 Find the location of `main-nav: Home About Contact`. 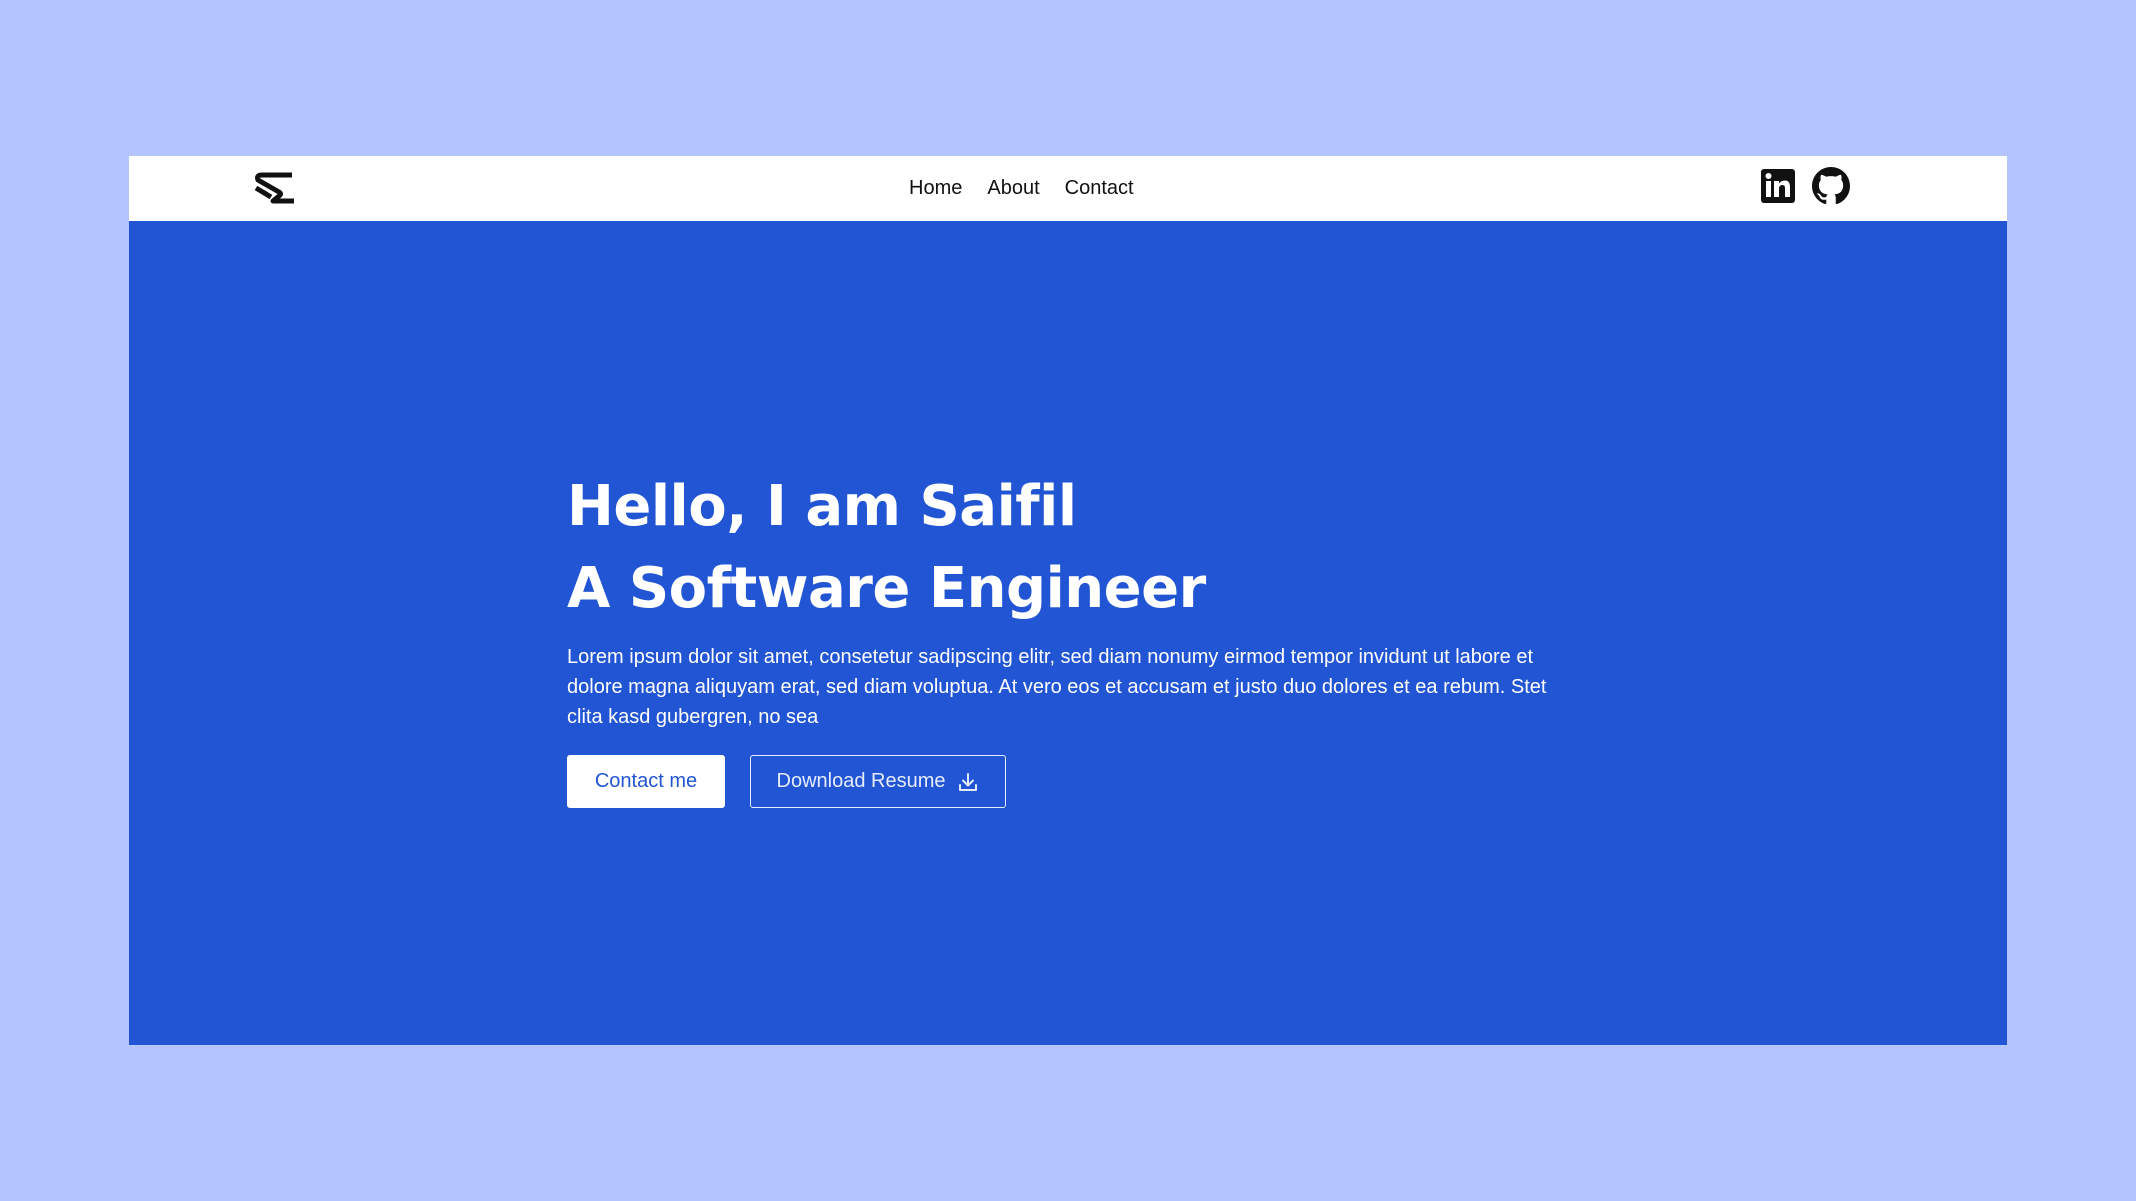

main-nav: Home About Contact is located at coordinates (1021, 188).